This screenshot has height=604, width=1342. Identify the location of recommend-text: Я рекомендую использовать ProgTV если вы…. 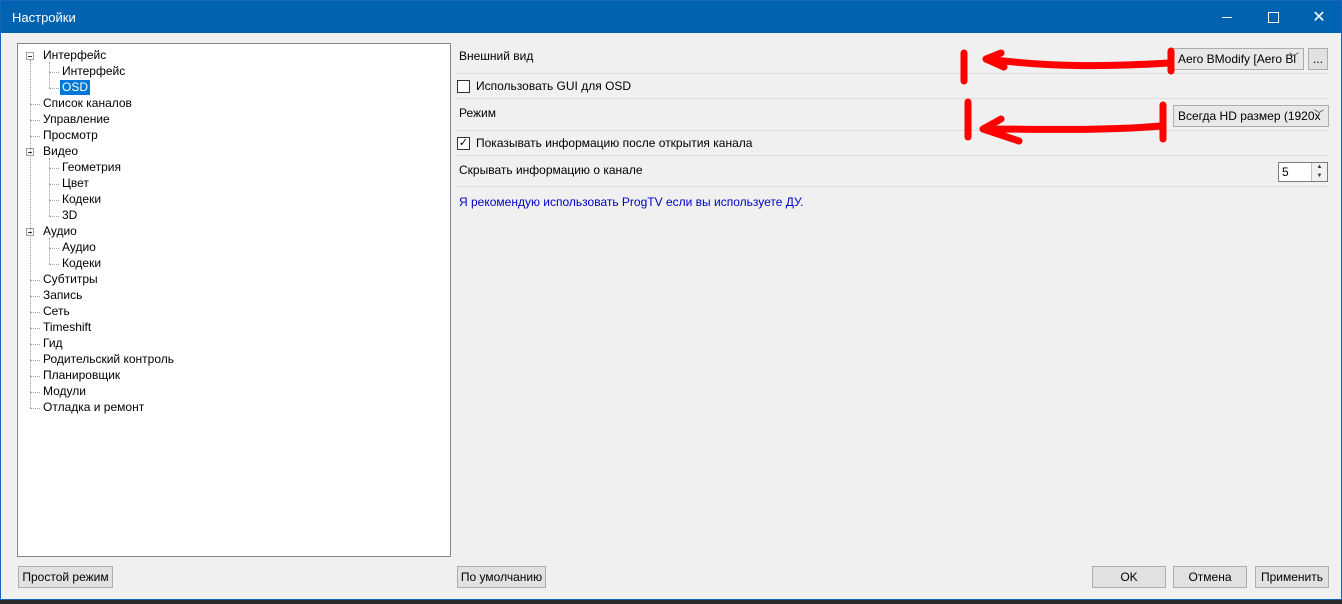
(631, 202).